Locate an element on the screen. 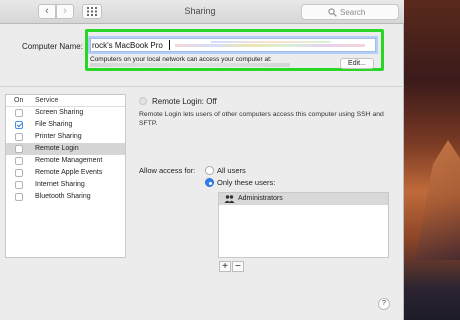 The width and height of the screenshot is (460, 320). local-address-text is located at coordinates (190, 65).